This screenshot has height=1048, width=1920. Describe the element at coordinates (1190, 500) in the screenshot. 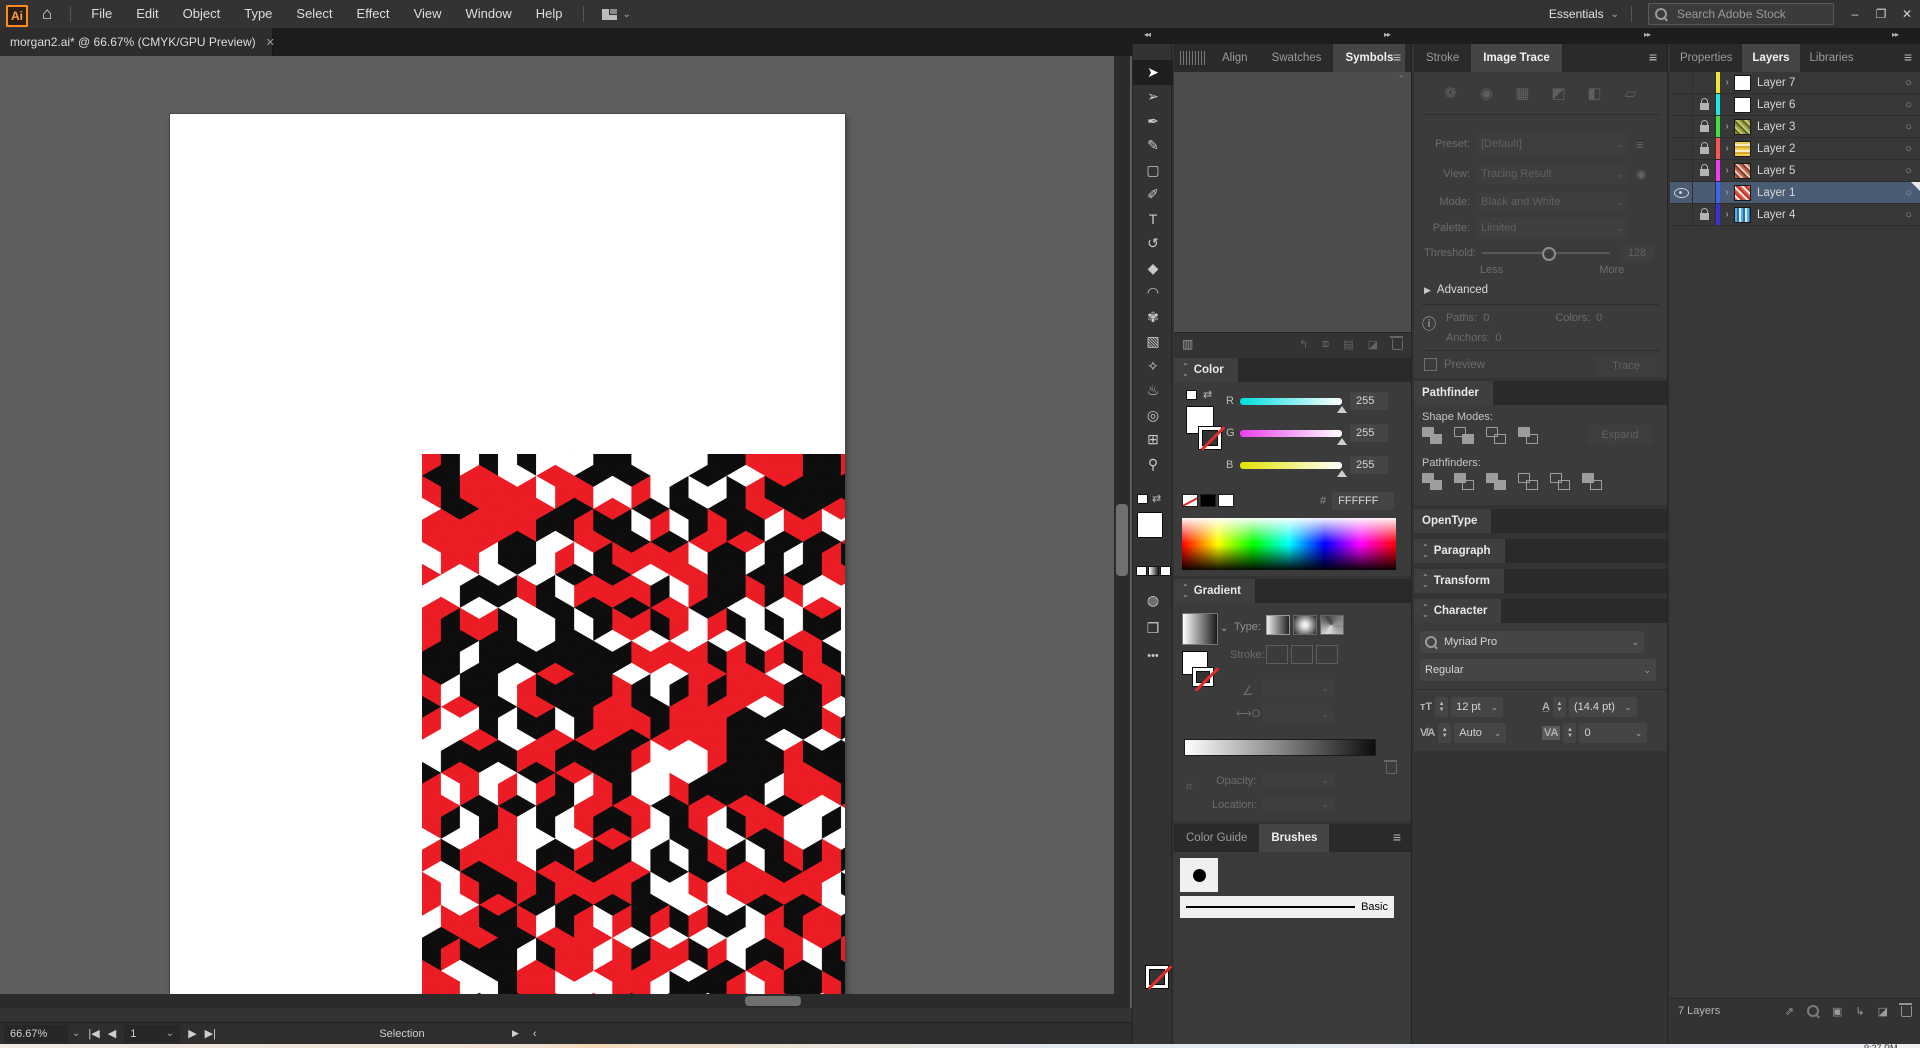

I see `none-swatch` at that location.